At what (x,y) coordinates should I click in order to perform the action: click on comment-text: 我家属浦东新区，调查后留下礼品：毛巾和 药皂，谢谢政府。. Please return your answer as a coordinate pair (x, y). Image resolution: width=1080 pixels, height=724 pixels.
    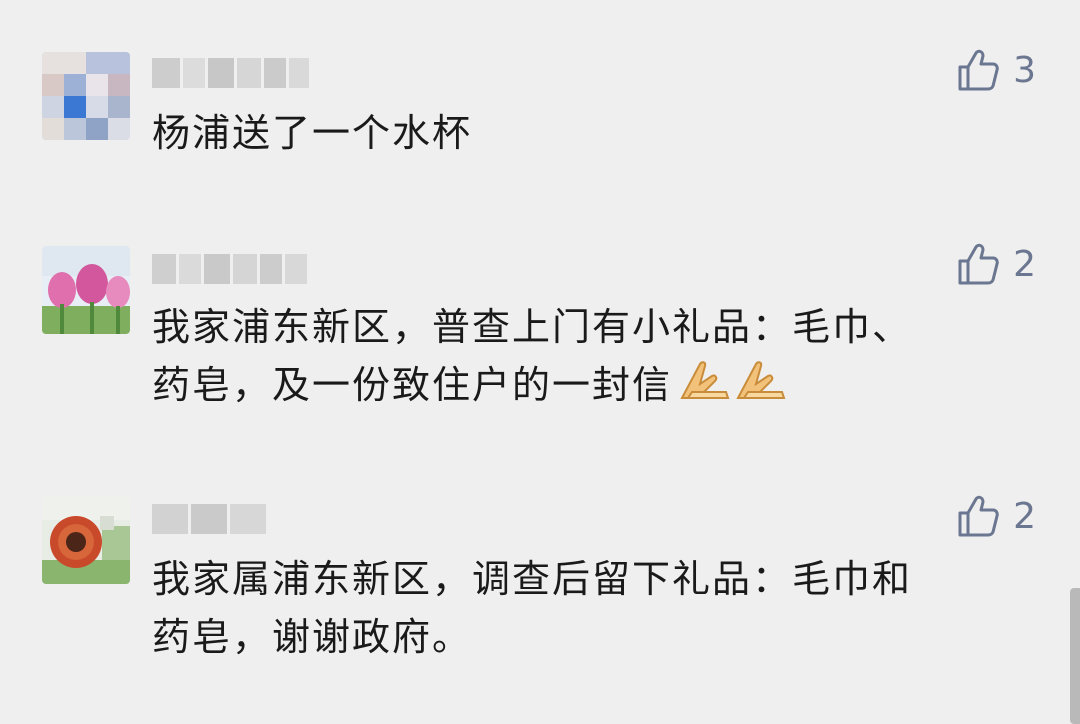
    Looking at the image, I should click on (582, 608).